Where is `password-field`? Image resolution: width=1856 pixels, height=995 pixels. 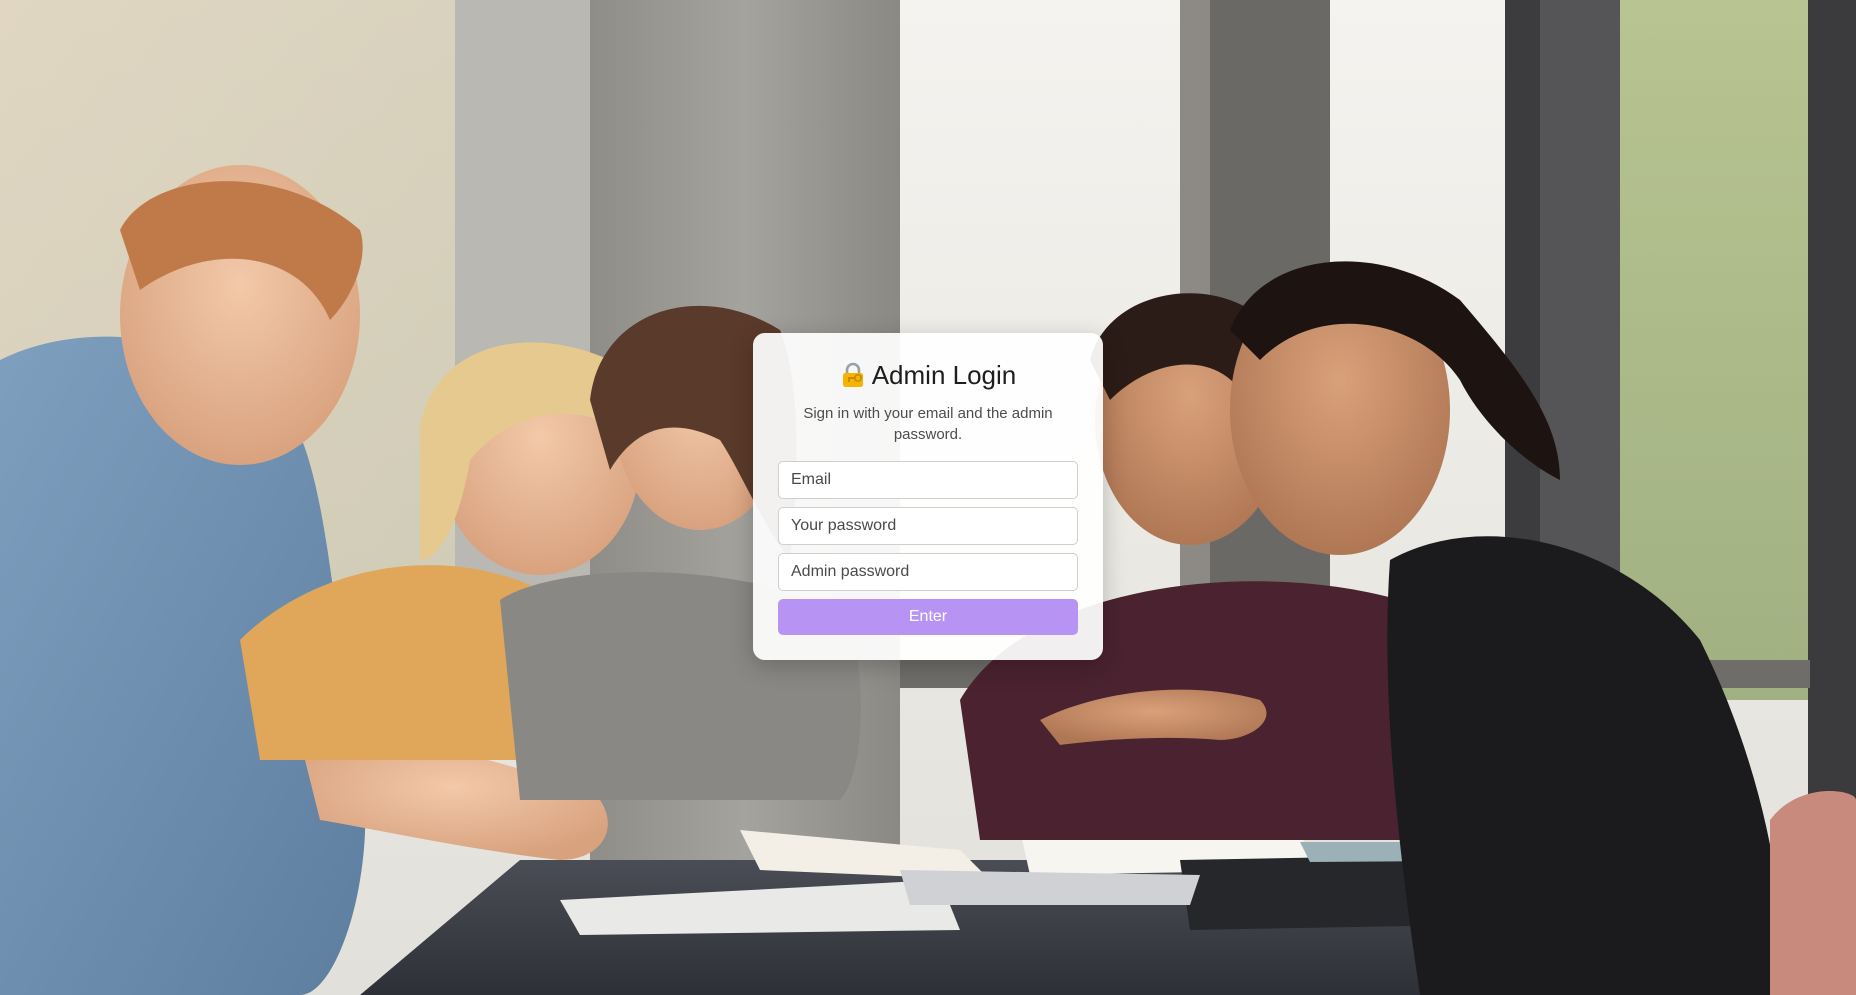
password-field is located at coordinates (928, 526).